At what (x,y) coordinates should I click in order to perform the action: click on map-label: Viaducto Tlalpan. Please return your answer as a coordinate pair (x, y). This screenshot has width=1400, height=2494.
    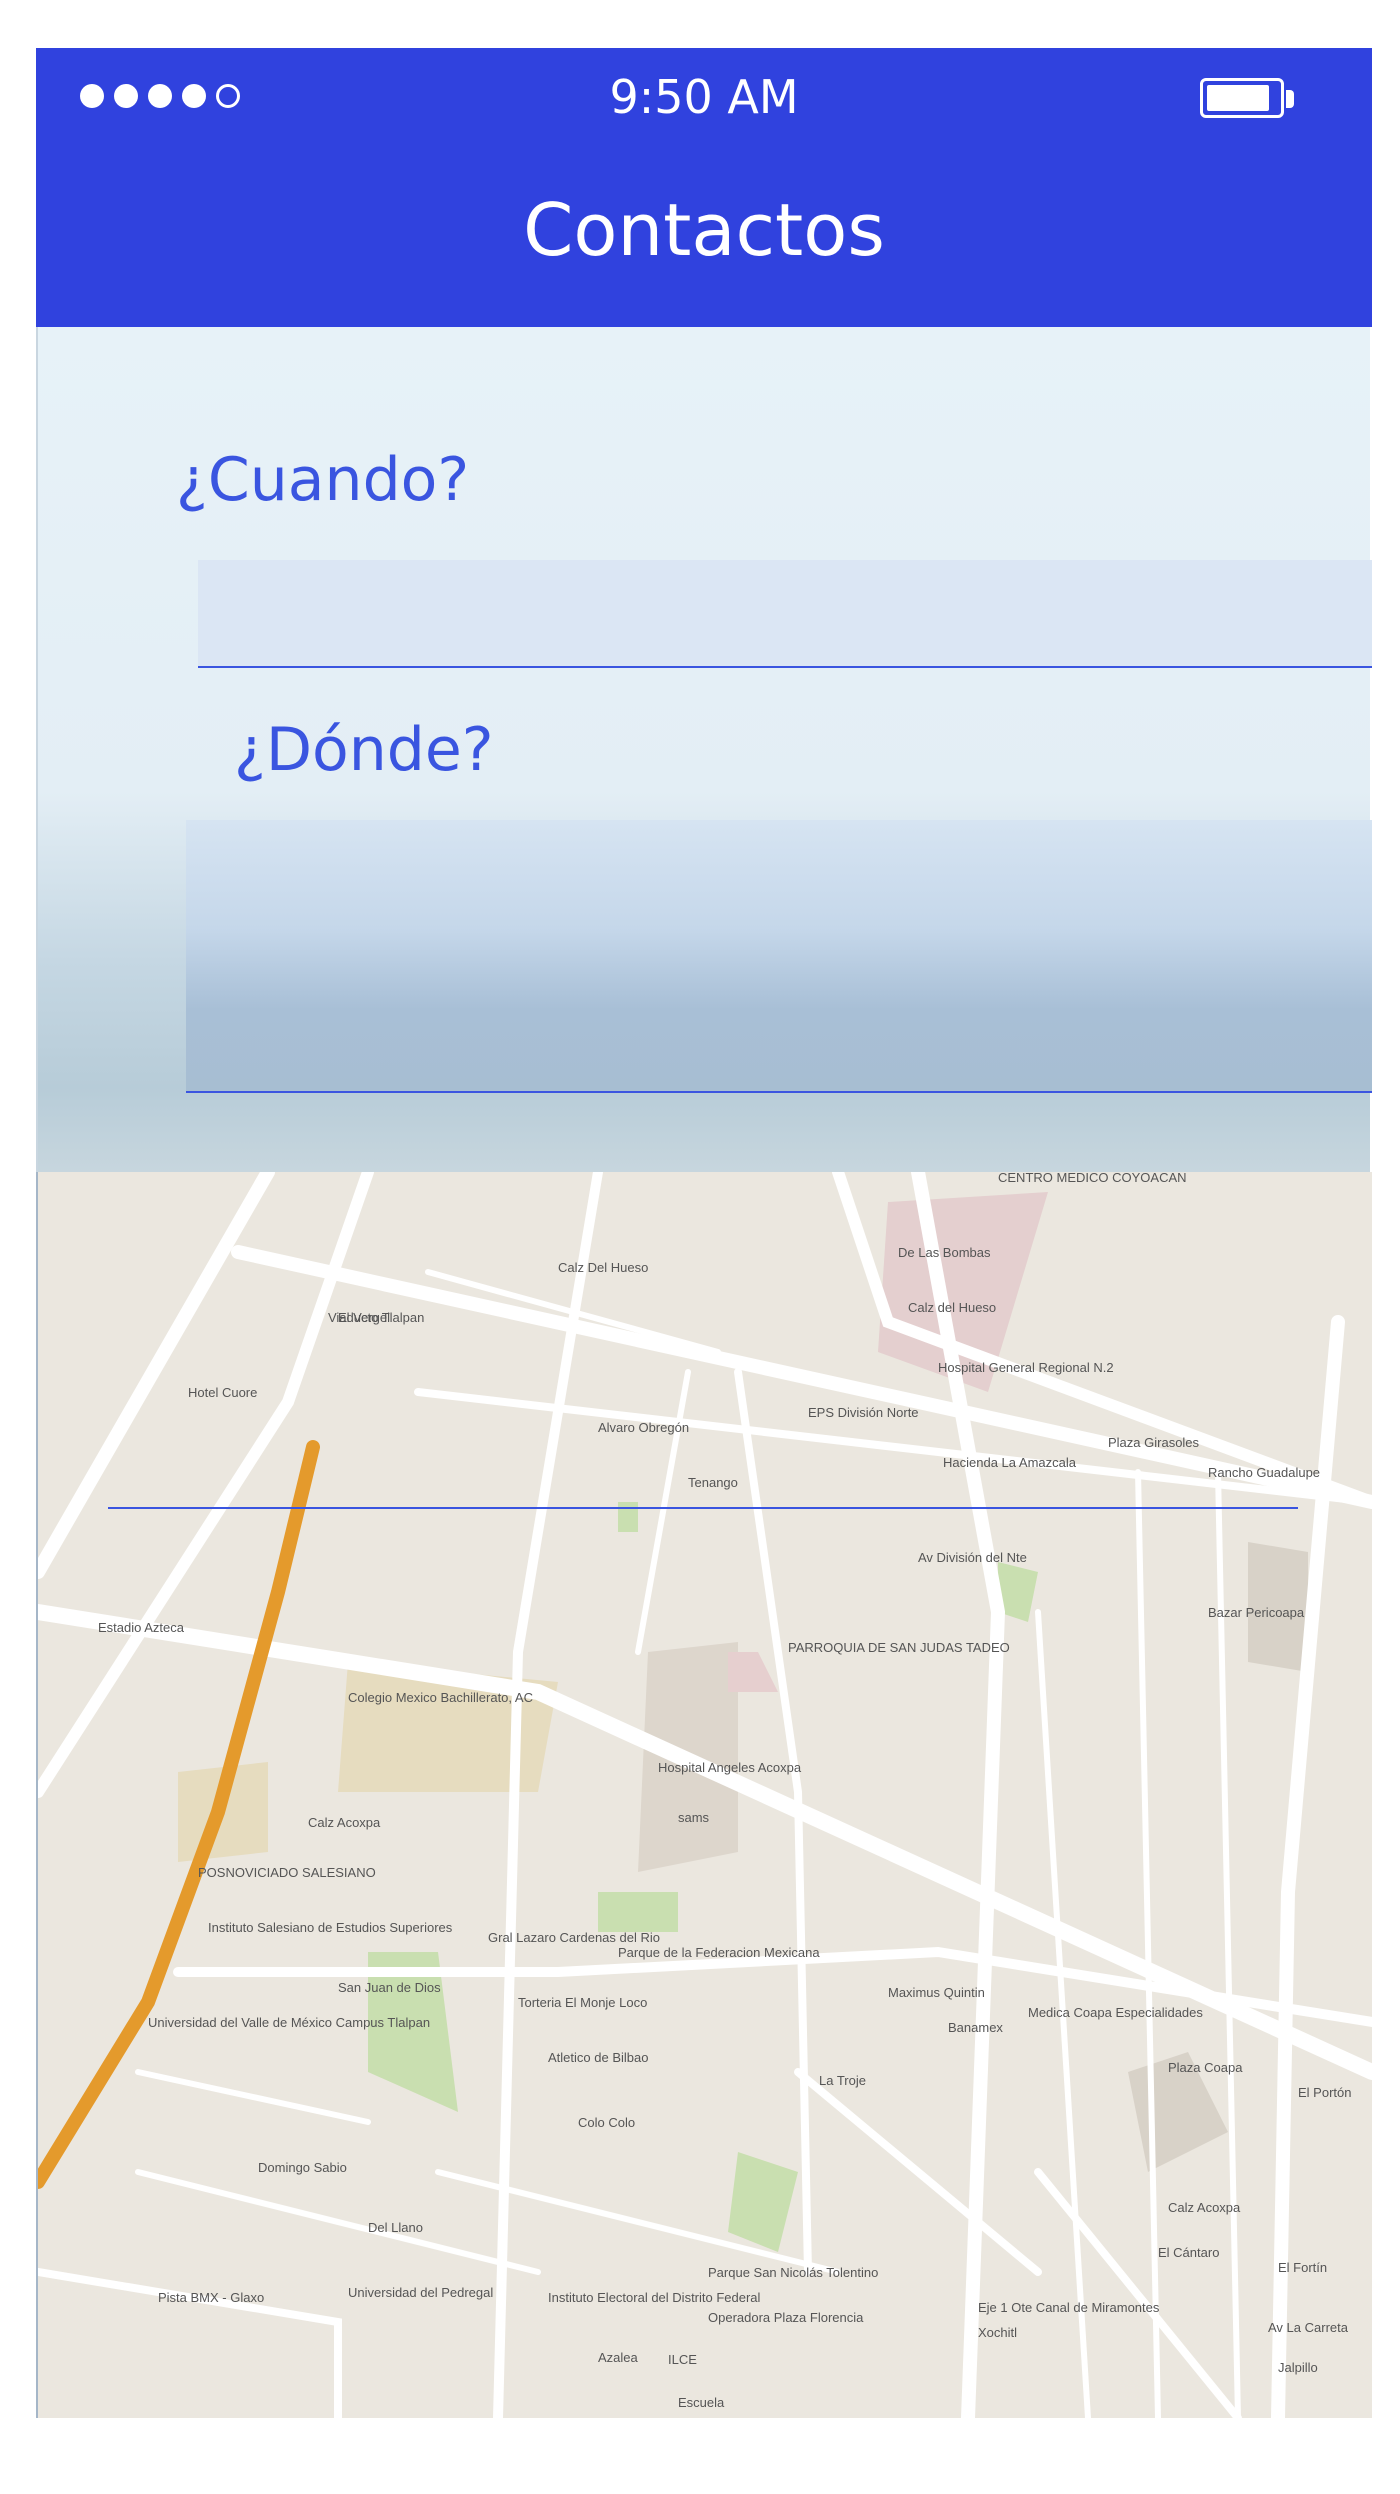
    Looking at the image, I should click on (376, 1317).